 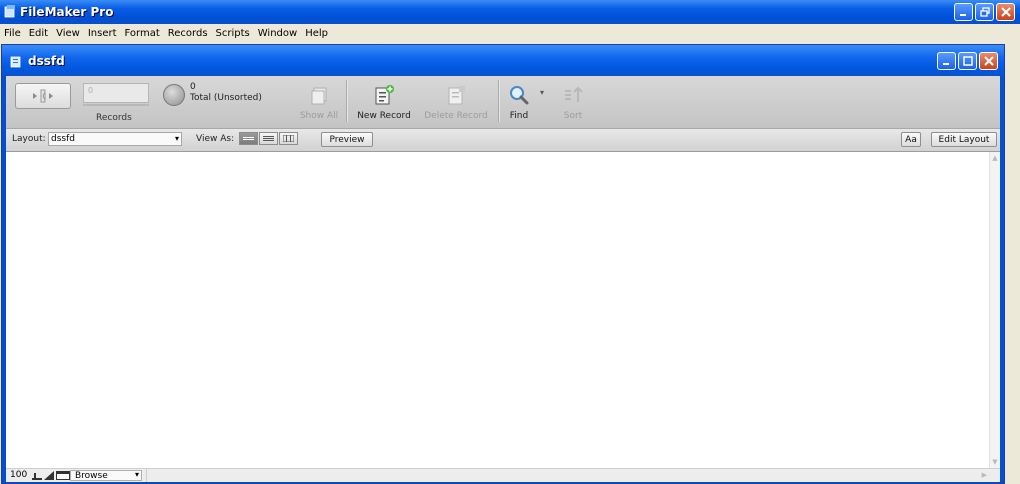 I want to click on filemaker-app-icon, so click(x=9, y=11).